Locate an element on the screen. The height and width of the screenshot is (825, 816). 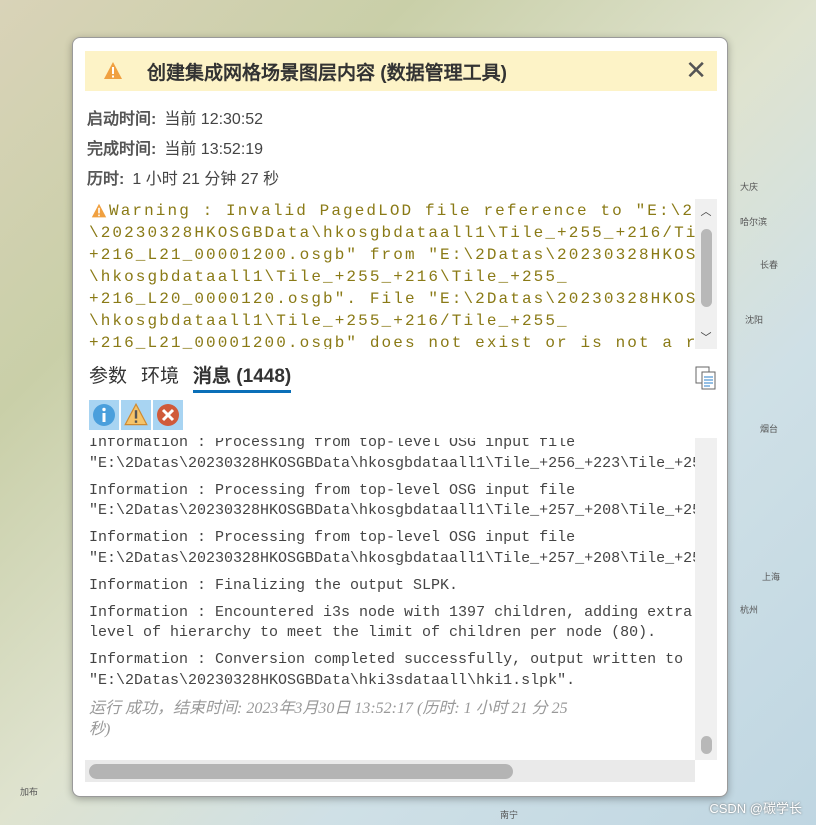
start-time-row: 启动时间: 当前 12:30:52 is located at coordinates (175, 117).